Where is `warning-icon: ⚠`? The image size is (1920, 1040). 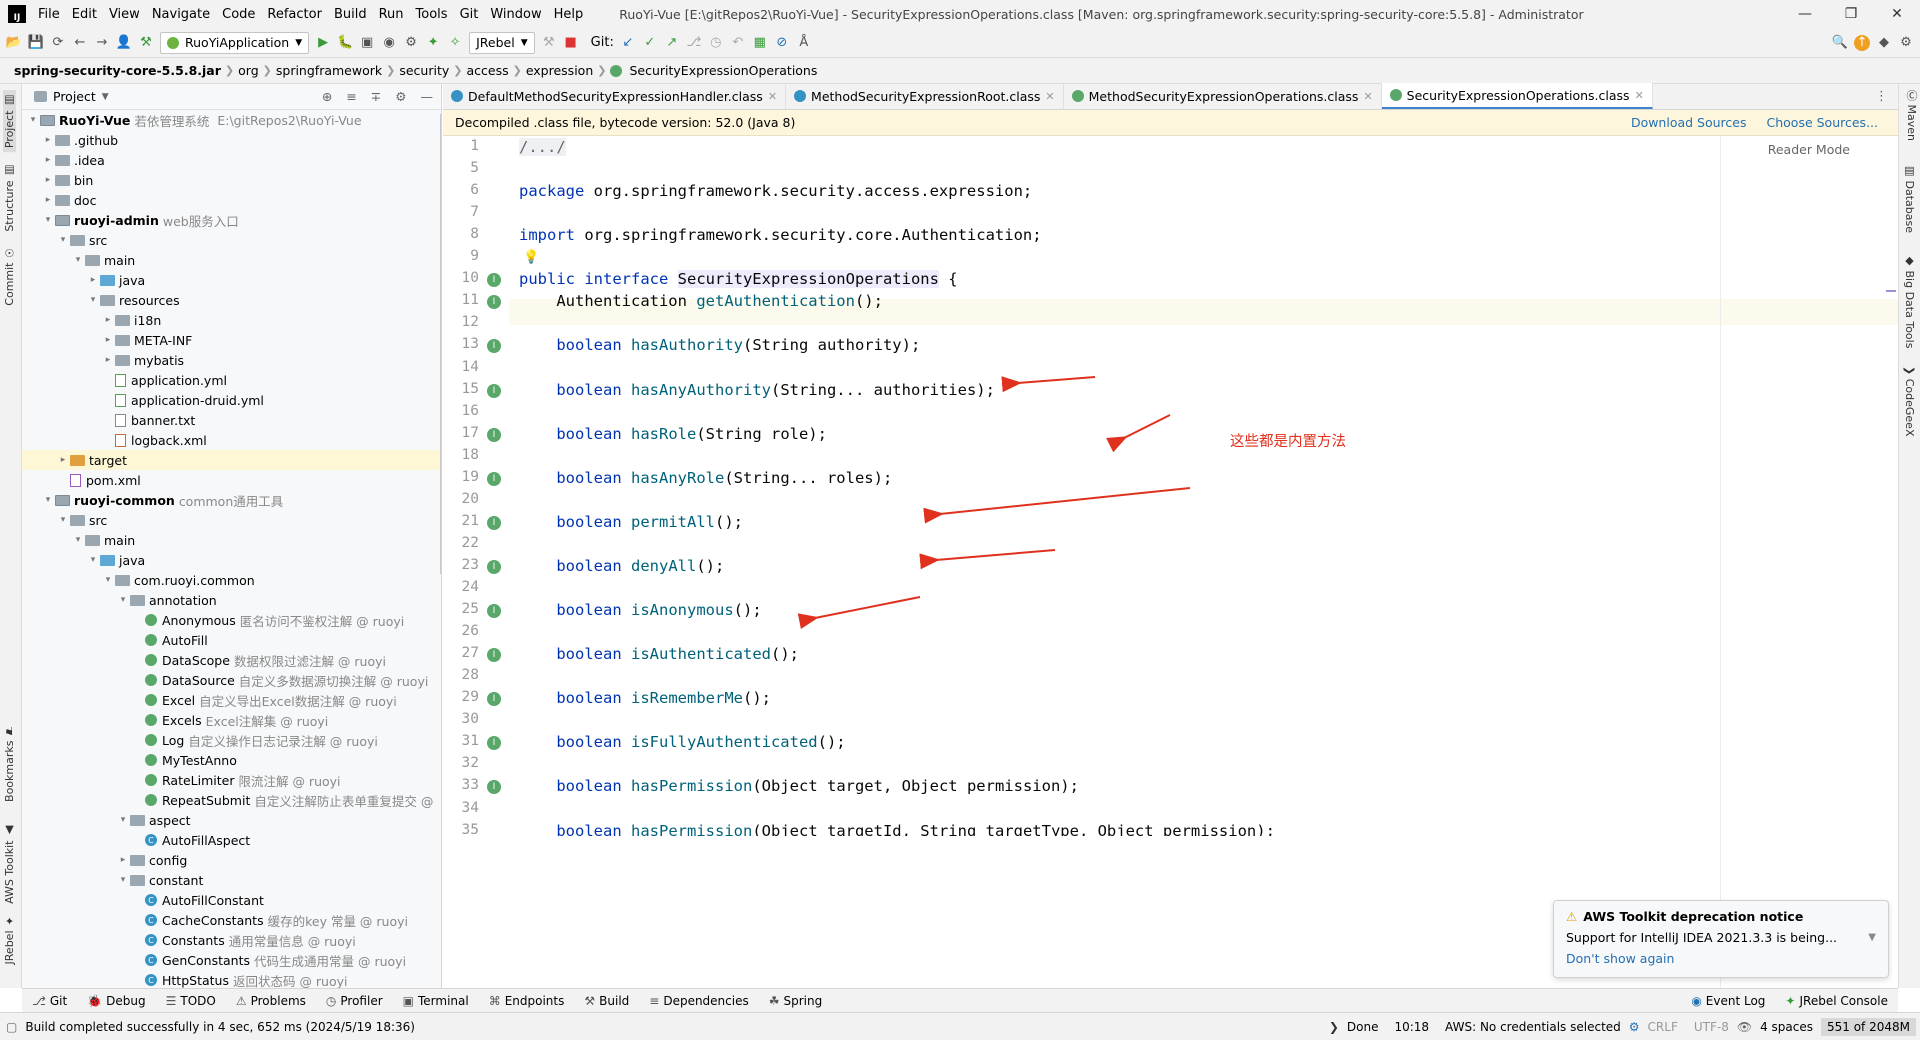
warning-icon: ⚠ is located at coordinates (1572, 916).